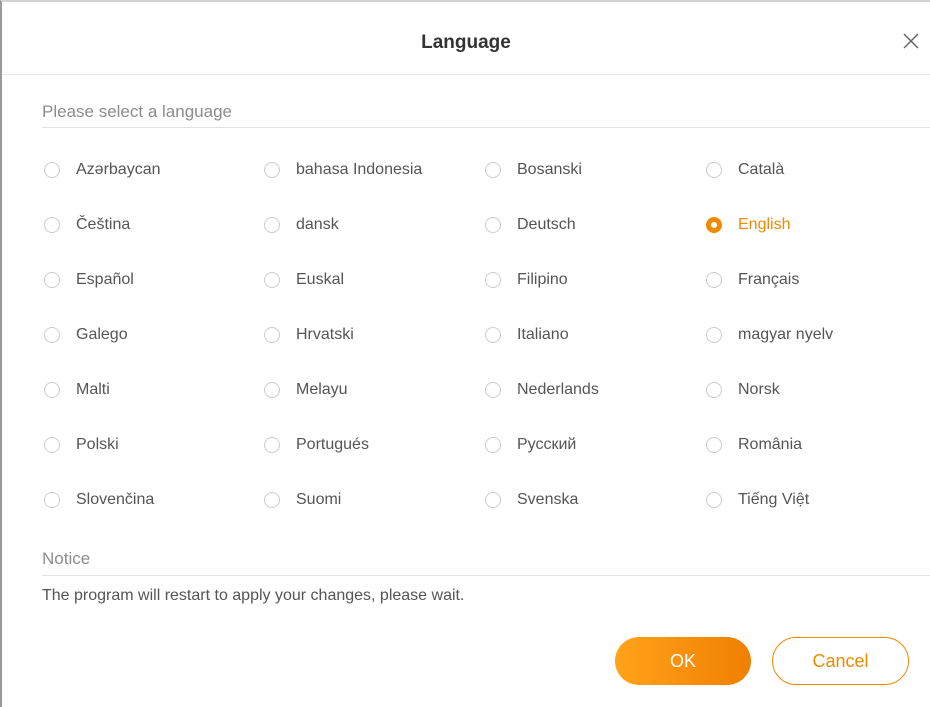 Image resolution: width=930 pixels, height=707 pixels. What do you see at coordinates (542, 279) in the screenshot?
I see `language-option-label: Filipino` at bounding box center [542, 279].